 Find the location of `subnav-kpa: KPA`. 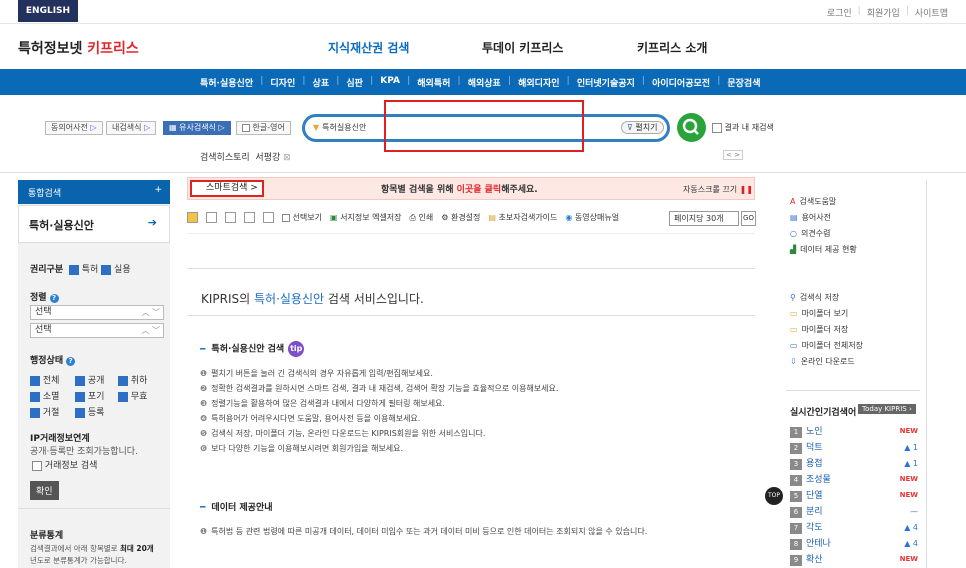

subnav-kpa: KPA is located at coordinates (390, 82).